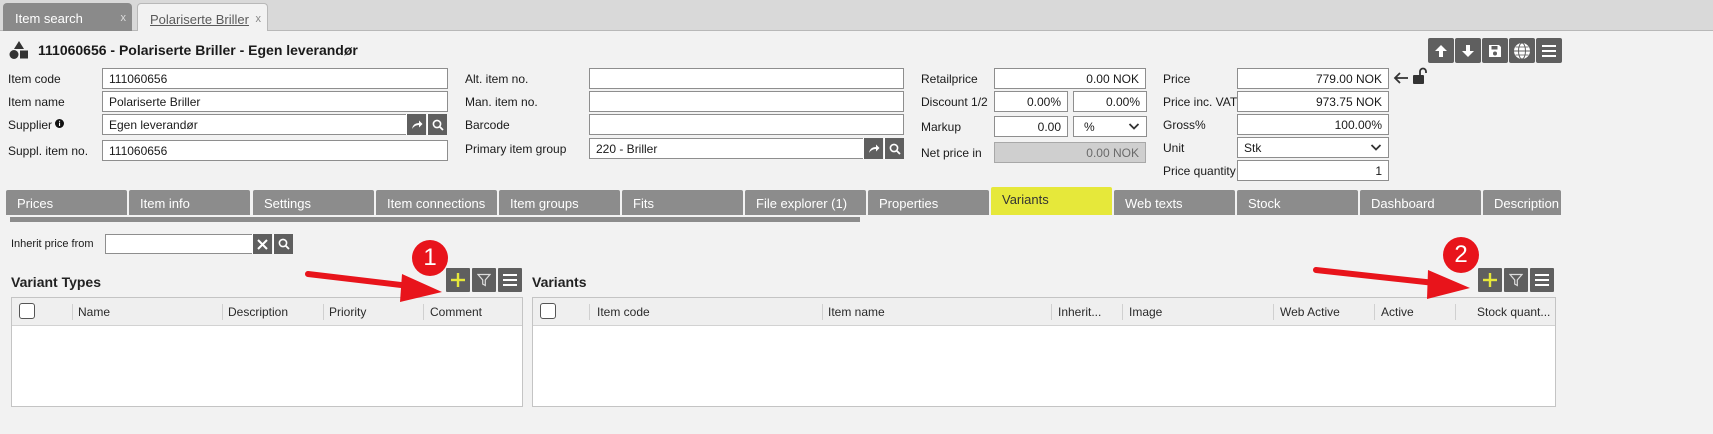  I want to click on arrow-left-icon, so click(1401, 78).